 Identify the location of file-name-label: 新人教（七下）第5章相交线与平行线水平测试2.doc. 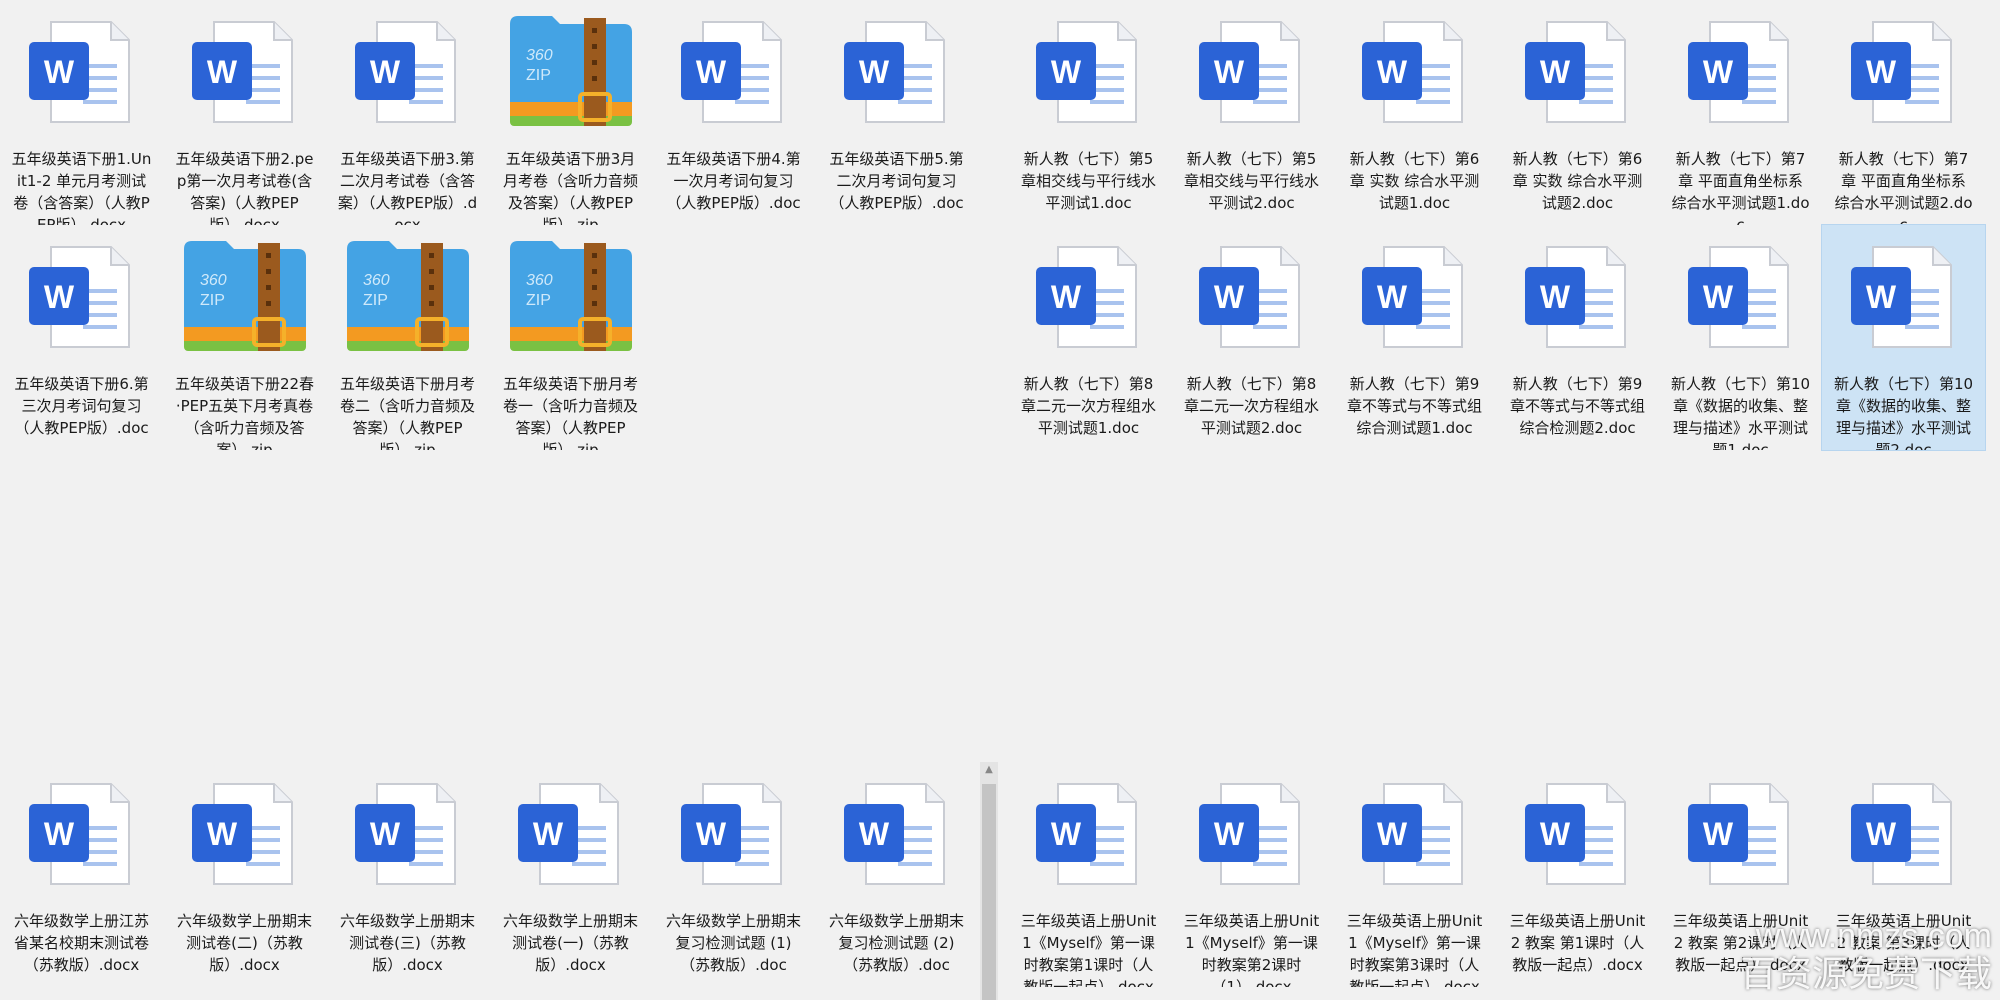
(1251, 181).